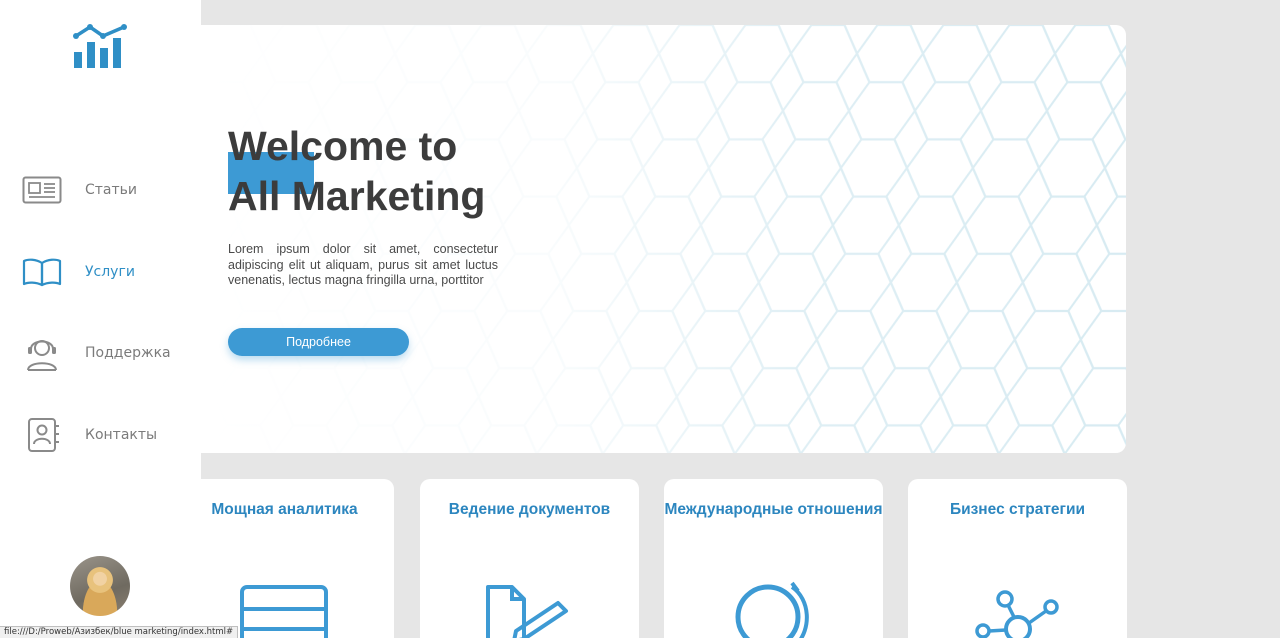 The height and width of the screenshot is (638, 1280). What do you see at coordinates (1017, 509) in the screenshot?
I see `card-title: Бизнес стратегии` at bounding box center [1017, 509].